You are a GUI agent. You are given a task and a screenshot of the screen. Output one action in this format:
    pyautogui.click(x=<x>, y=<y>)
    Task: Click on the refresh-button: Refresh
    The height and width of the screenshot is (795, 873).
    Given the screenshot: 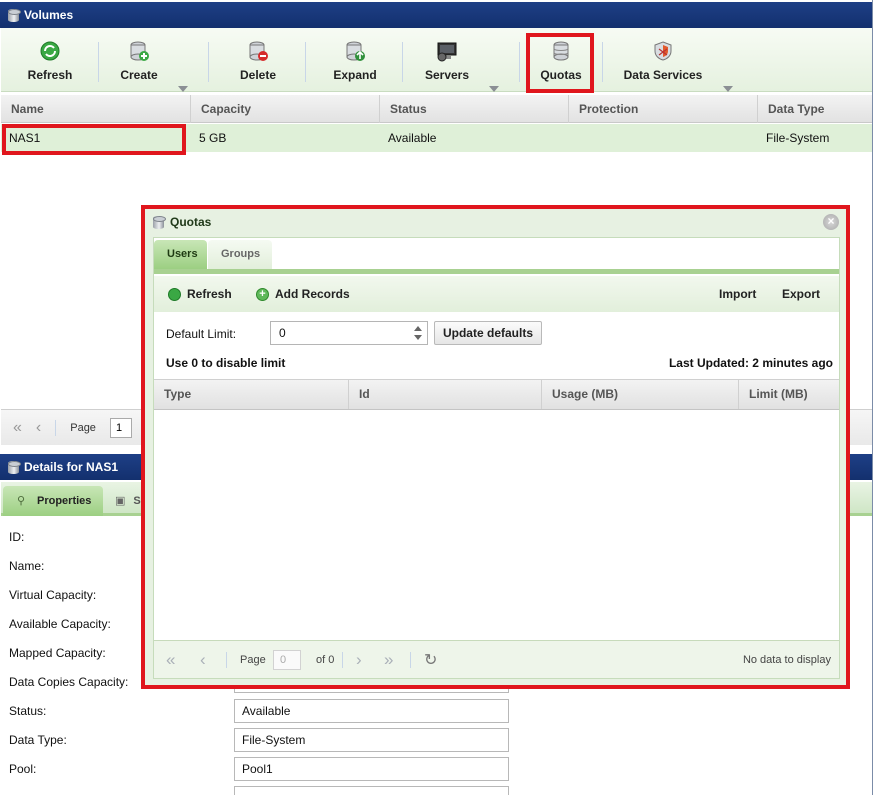 What is the action you would take?
    pyautogui.click(x=50, y=59)
    